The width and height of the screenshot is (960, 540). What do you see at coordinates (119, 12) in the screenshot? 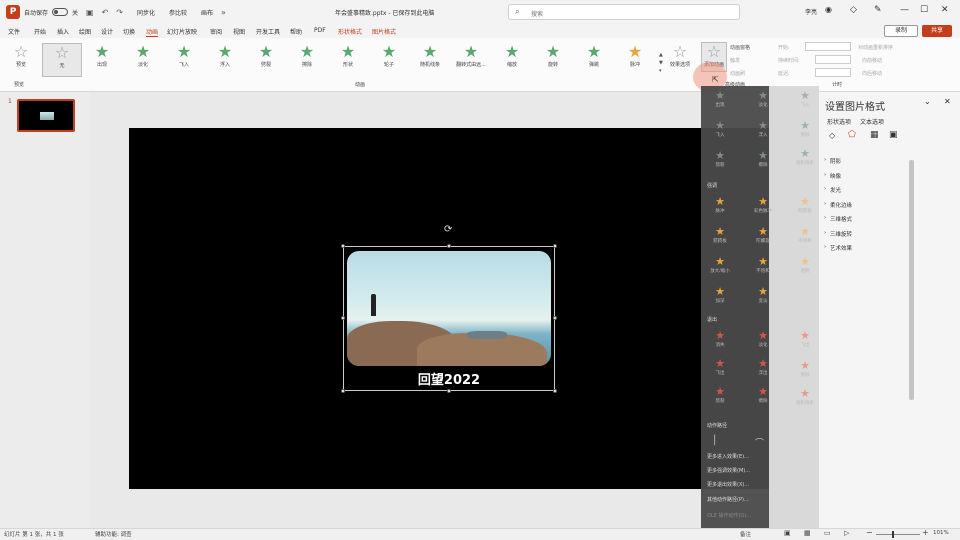
I see `redo-icon: ↷` at bounding box center [119, 12].